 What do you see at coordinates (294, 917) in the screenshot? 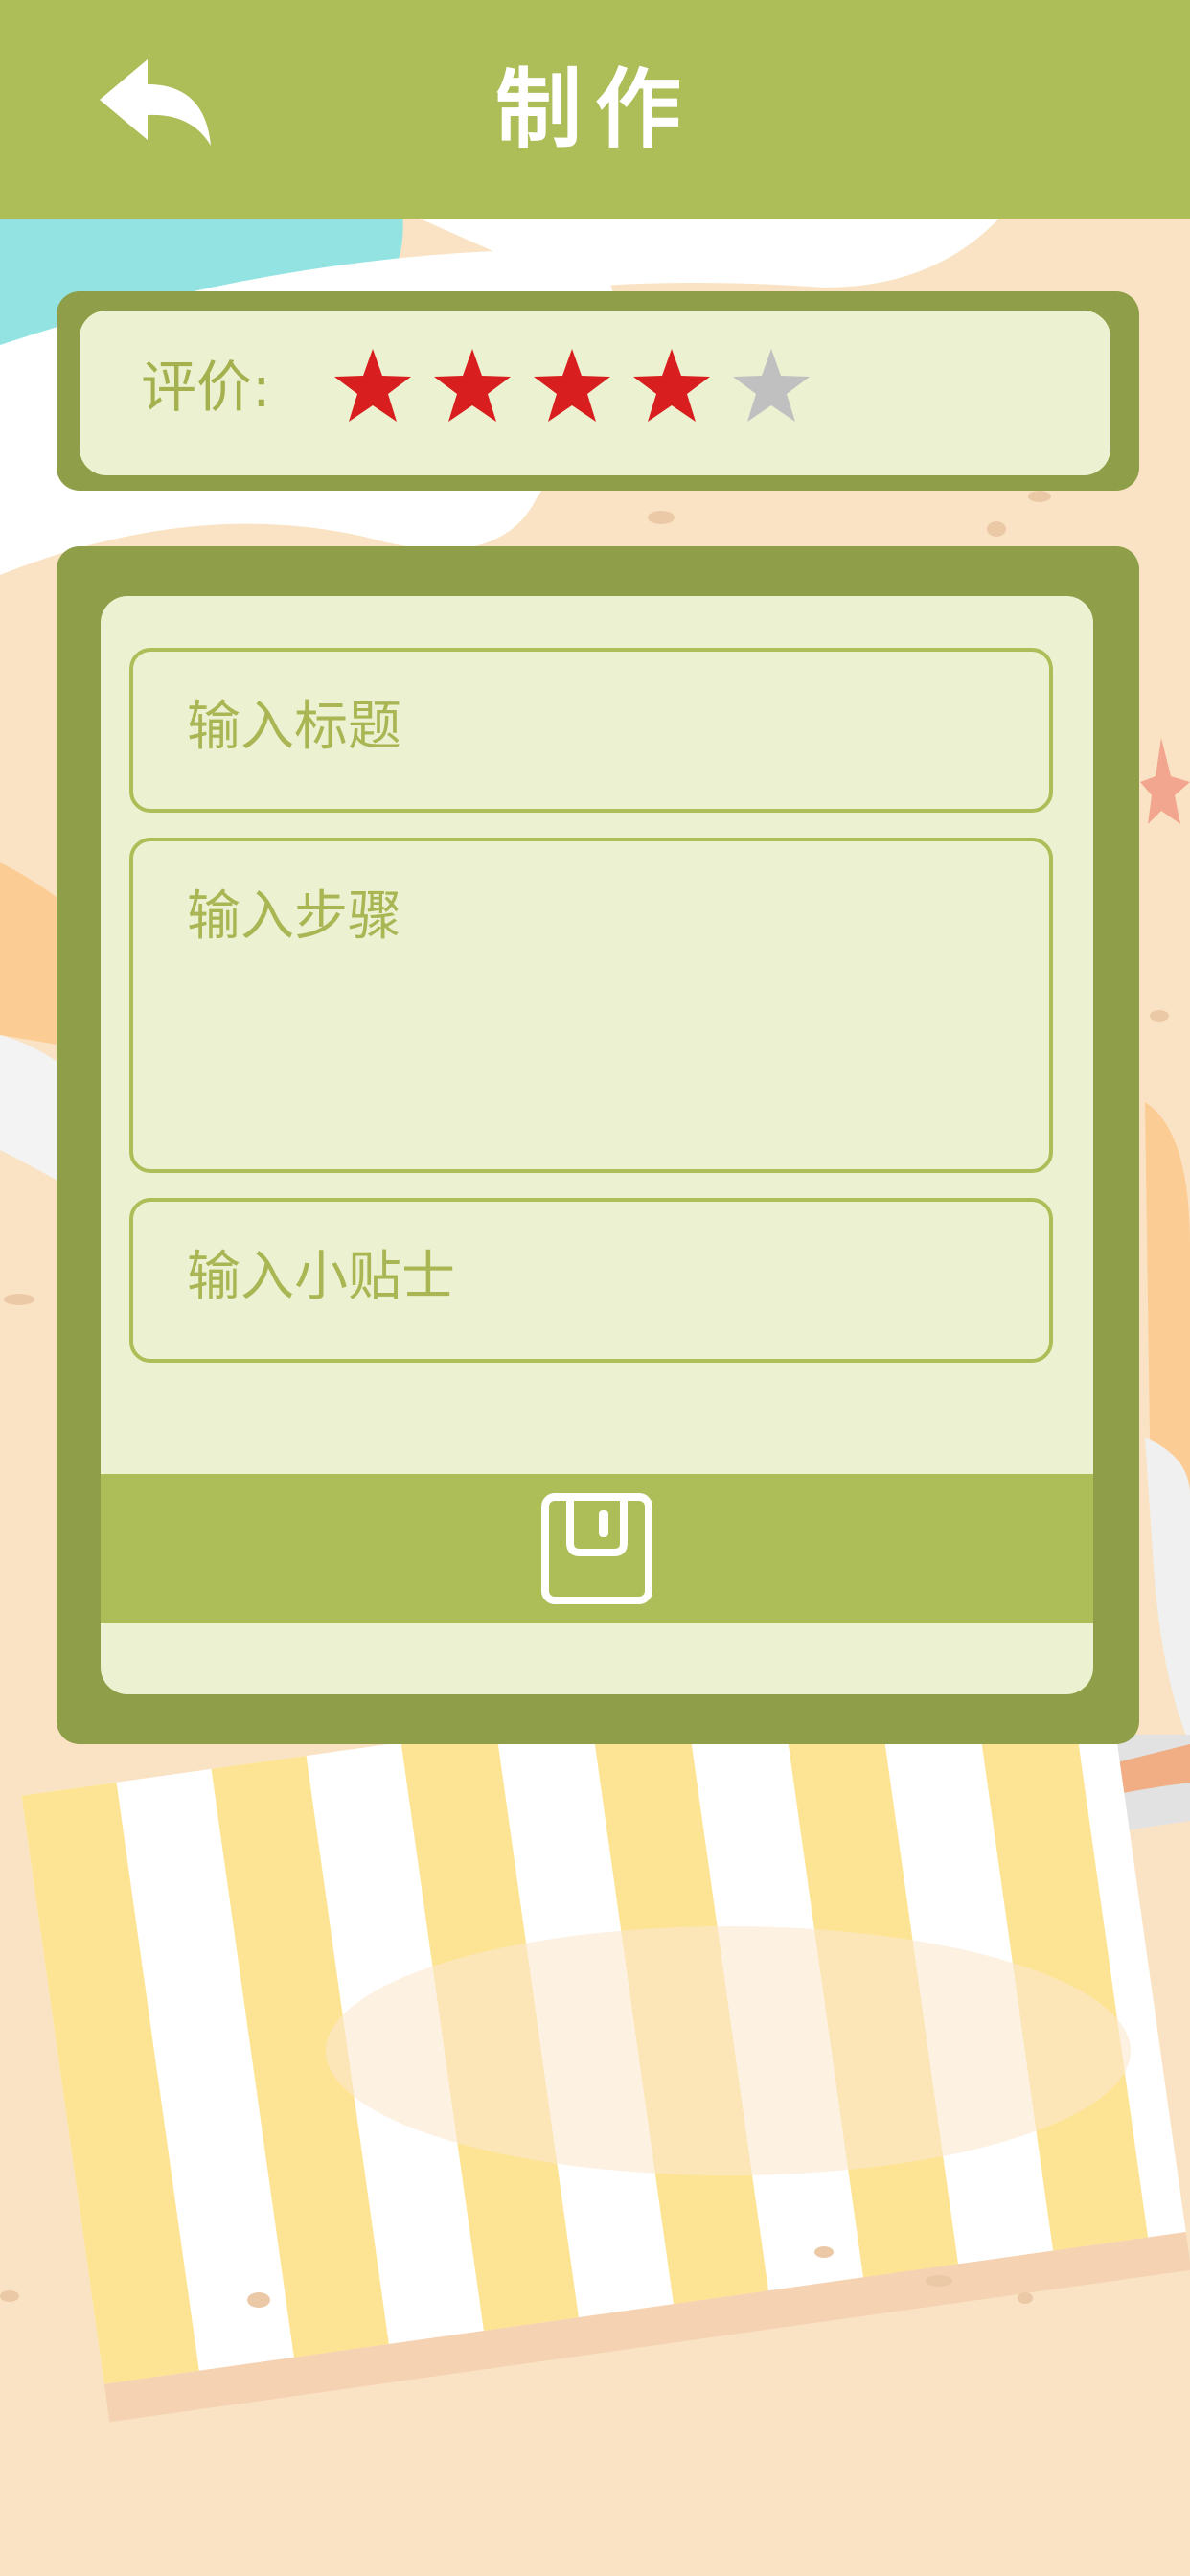
I see `steps-input-placeholder: 输入步骤` at bounding box center [294, 917].